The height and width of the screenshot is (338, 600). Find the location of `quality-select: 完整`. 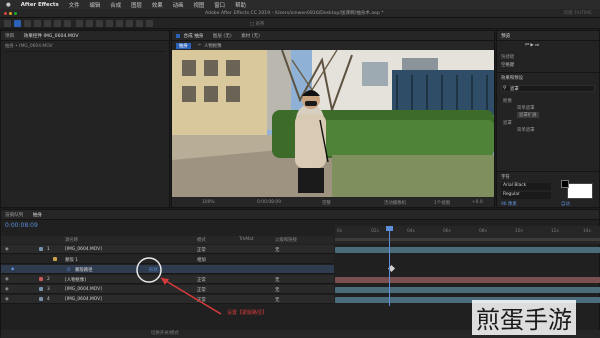

quality-select: 完整 is located at coordinates (326, 203).